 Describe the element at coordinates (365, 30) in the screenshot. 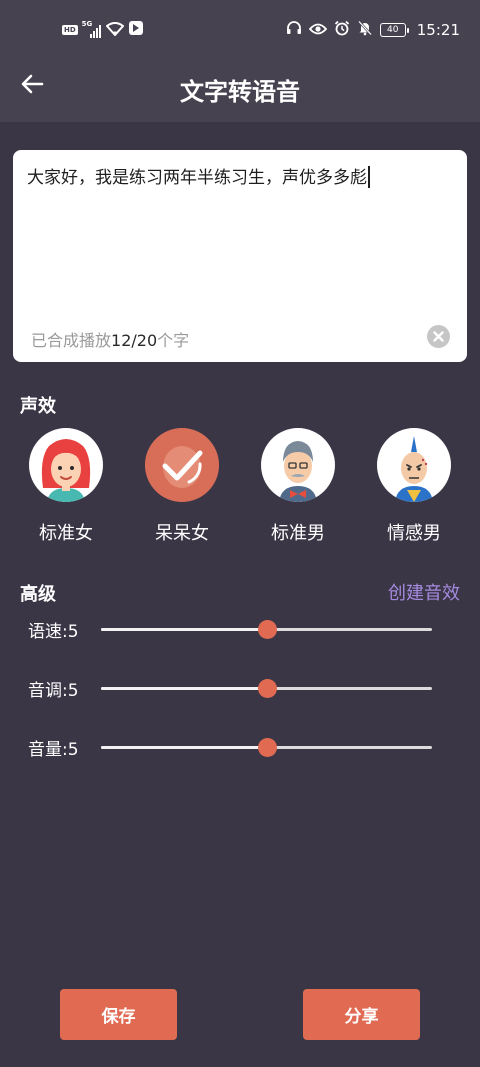

I see `mute-bell-icon` at that location.